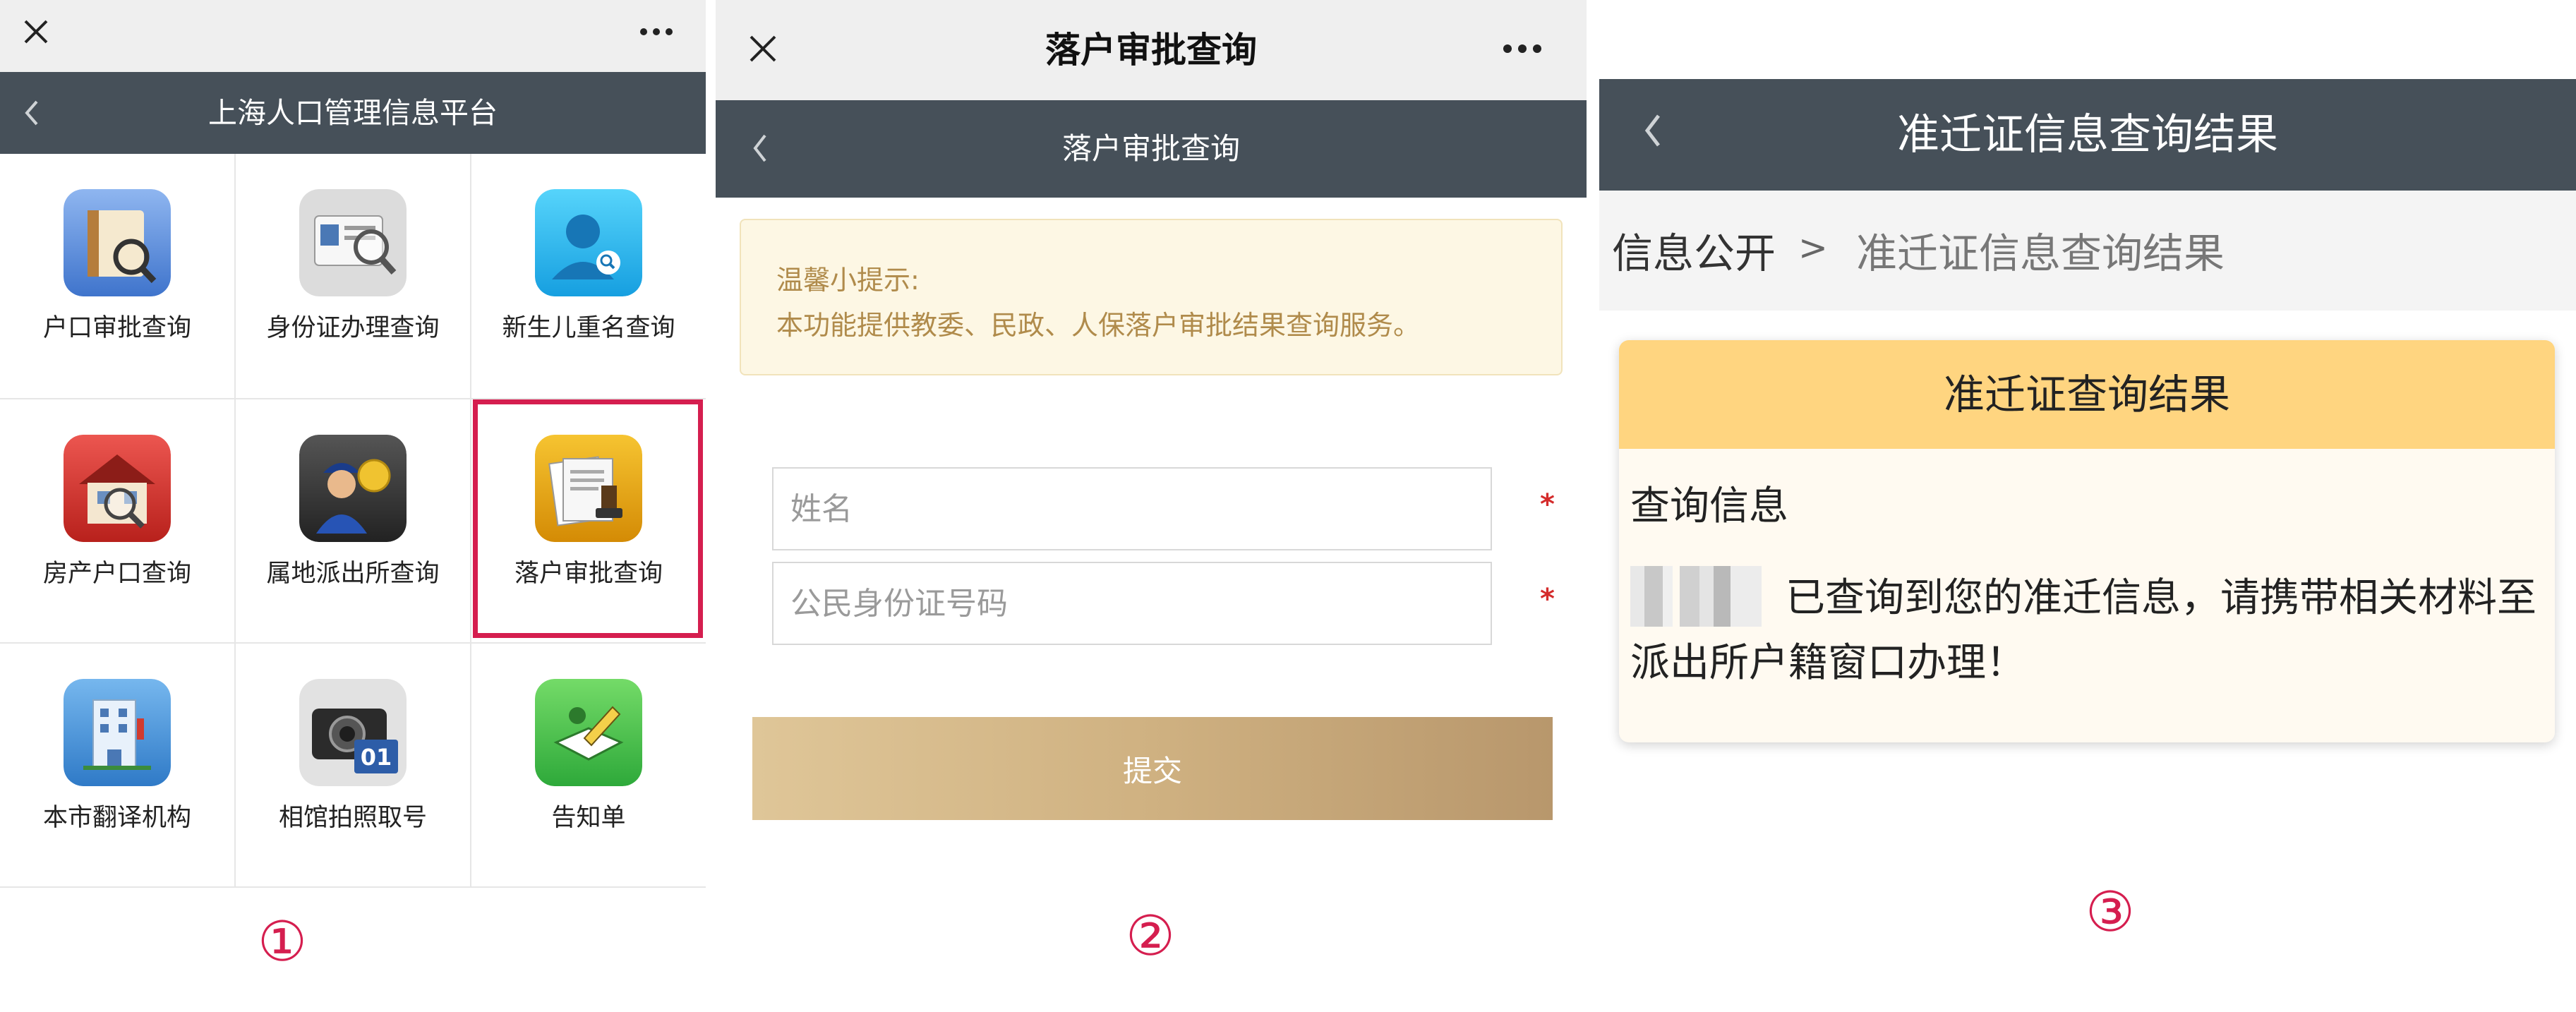 This screenshot has width=2576, height=1012. What do you see at coordinates (376, 757) in the screenshot?
I see `svg-text: 01` at bounding box center [376, 757].